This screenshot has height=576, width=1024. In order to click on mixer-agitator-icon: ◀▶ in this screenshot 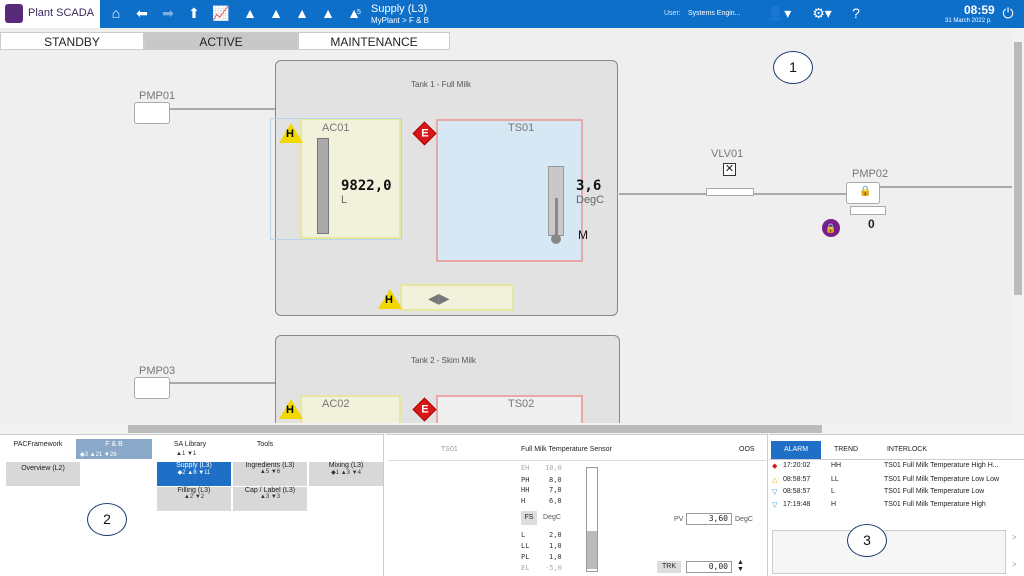, I will do `click(439, 298)`.